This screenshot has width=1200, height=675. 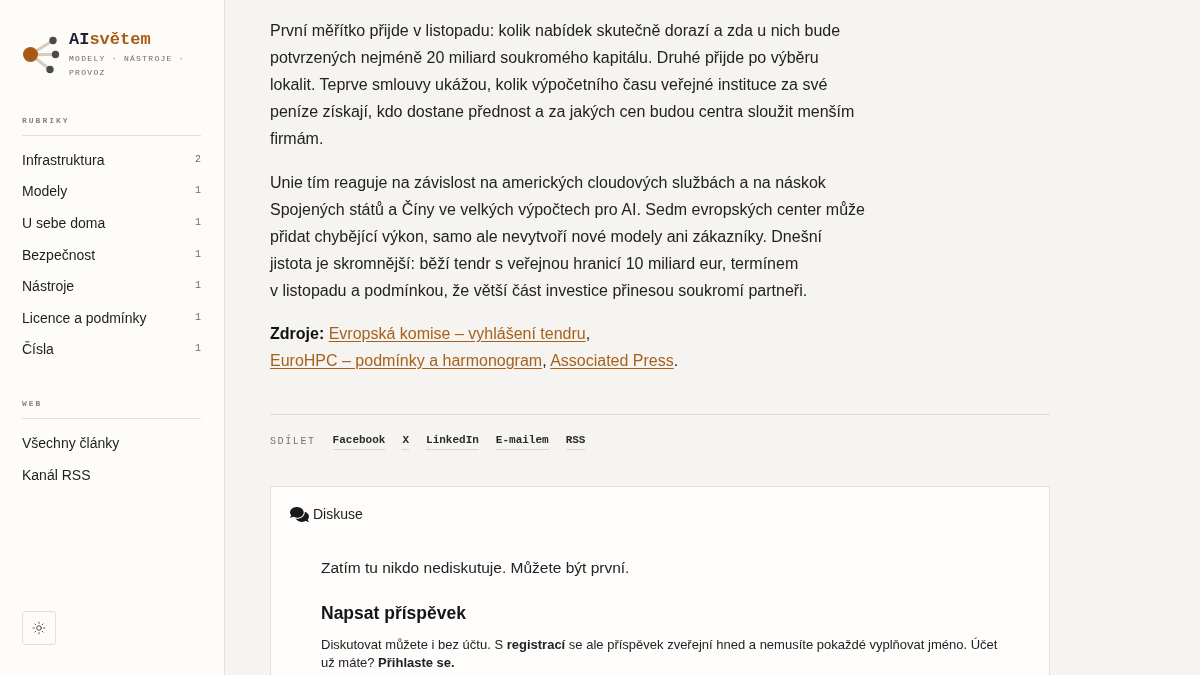 I want to click on form-heading: Napsat příspěvek, so click(x=393, y=613).